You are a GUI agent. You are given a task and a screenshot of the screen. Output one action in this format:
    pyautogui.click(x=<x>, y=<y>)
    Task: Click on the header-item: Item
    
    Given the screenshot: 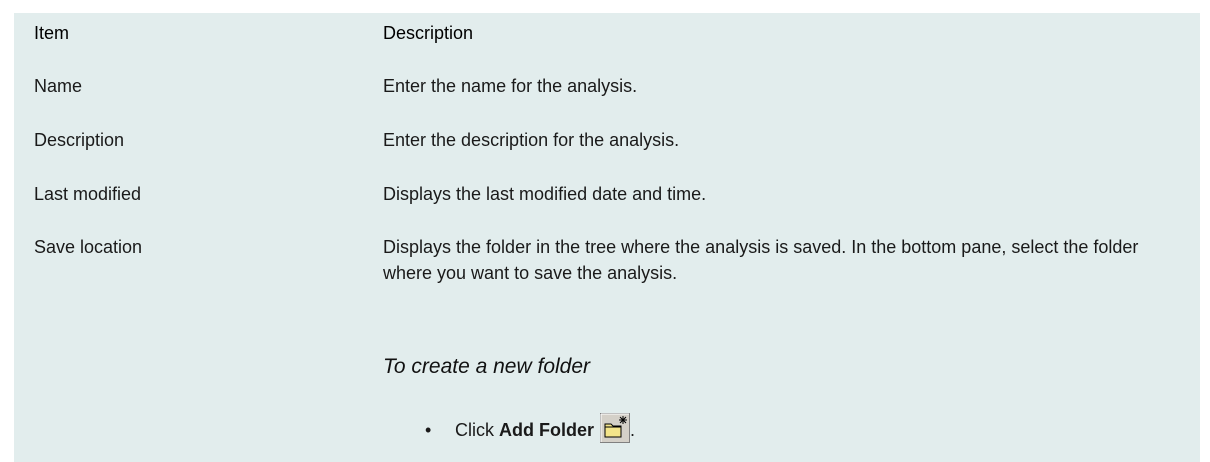 What is the action you would take?
    pyautogui.click(x=52, y=33)
    